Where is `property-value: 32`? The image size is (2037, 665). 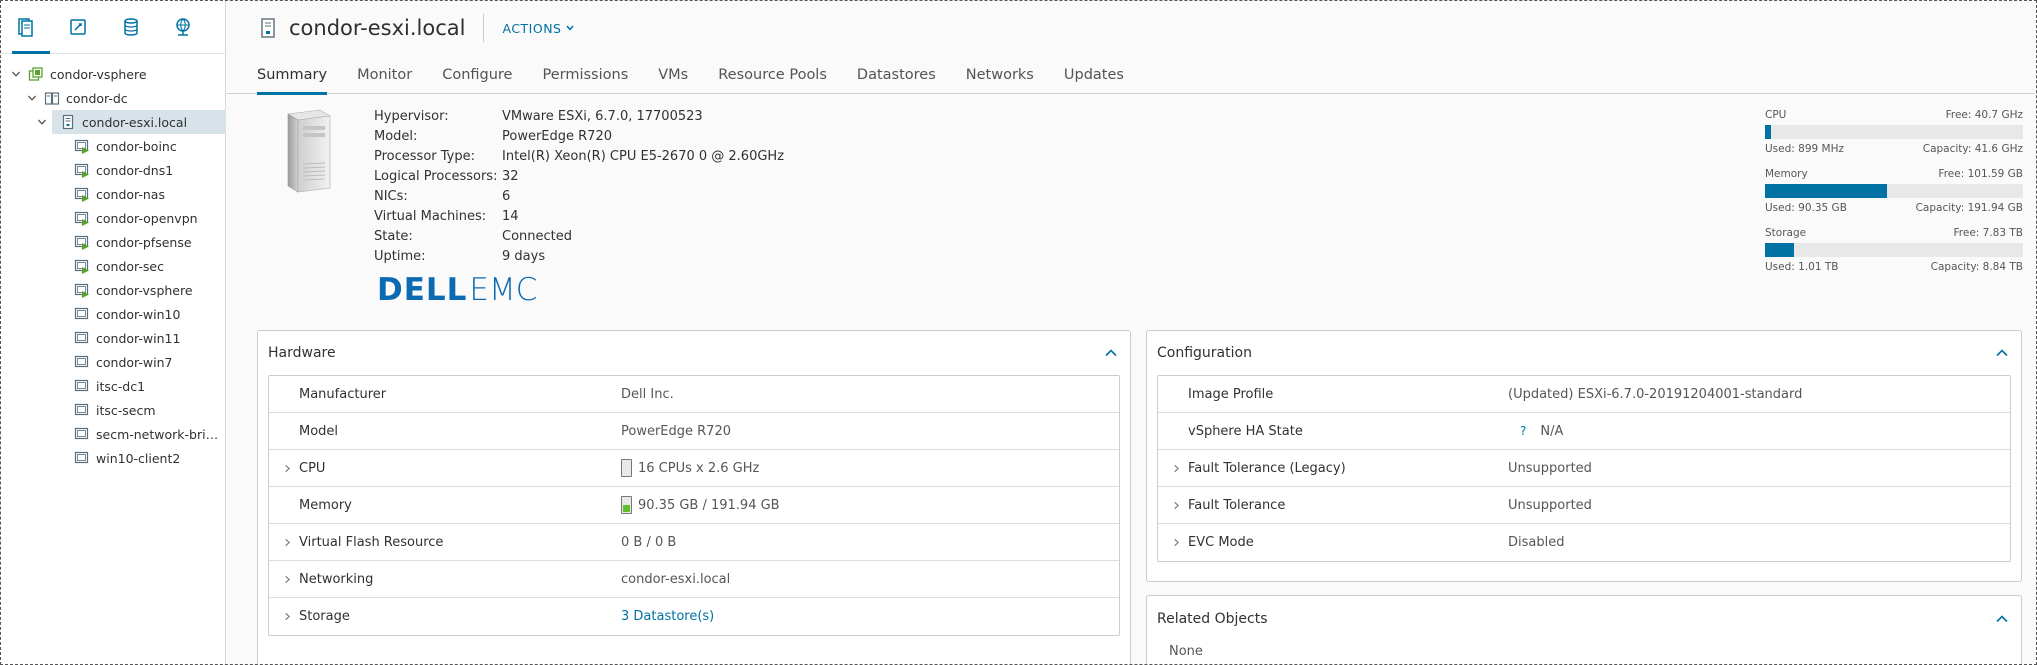
property-value: 32 is located at coordinates (510, 176).